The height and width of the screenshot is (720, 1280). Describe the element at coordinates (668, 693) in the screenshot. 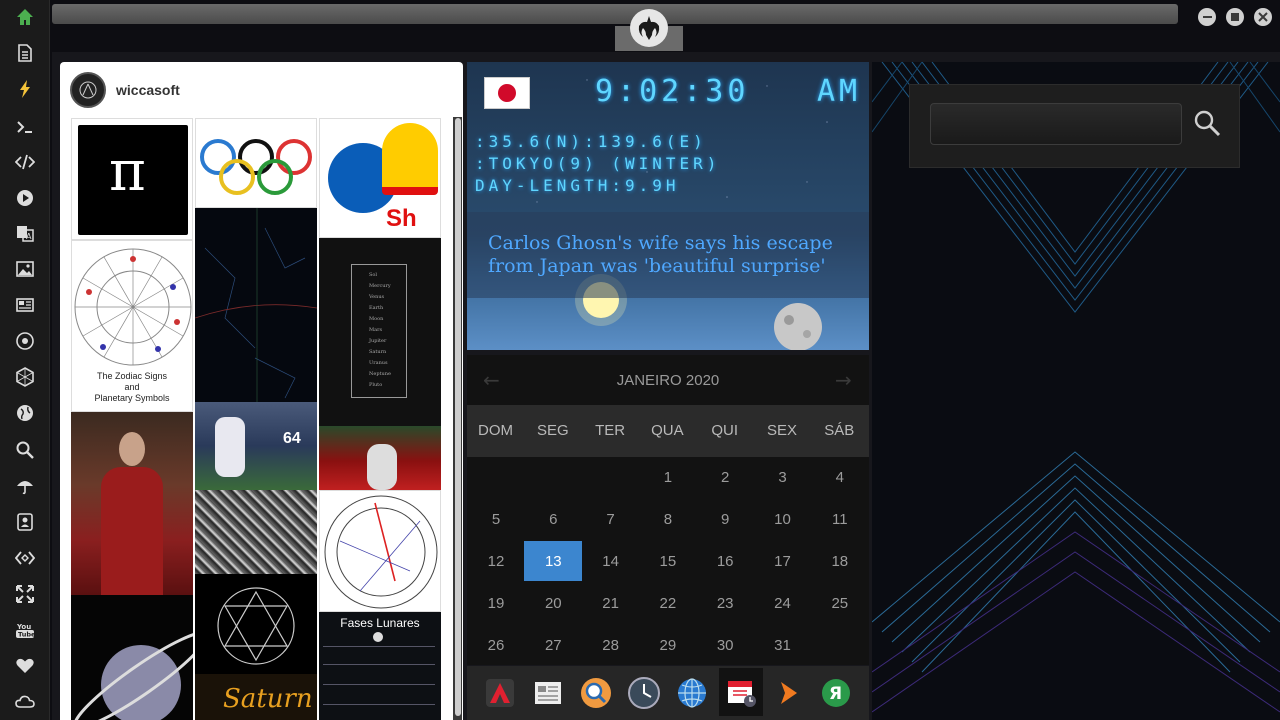

I see `dock: Я` at that location.